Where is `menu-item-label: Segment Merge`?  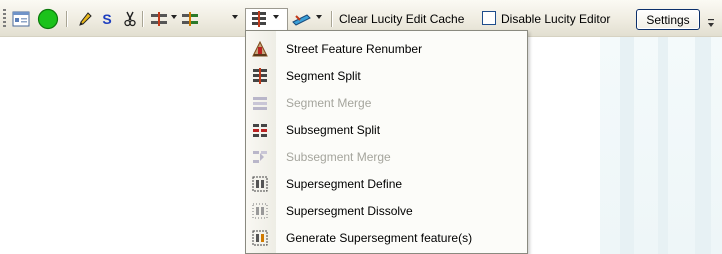 menu-item-label: Segment Merge is located at coordinates (329, 103).